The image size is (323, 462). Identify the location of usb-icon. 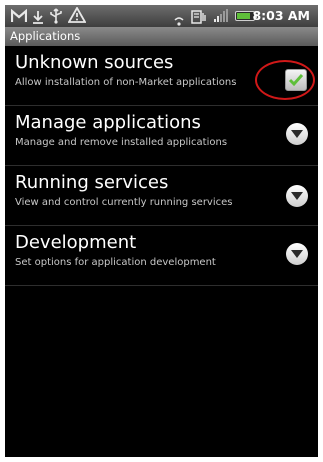
(56, 17).